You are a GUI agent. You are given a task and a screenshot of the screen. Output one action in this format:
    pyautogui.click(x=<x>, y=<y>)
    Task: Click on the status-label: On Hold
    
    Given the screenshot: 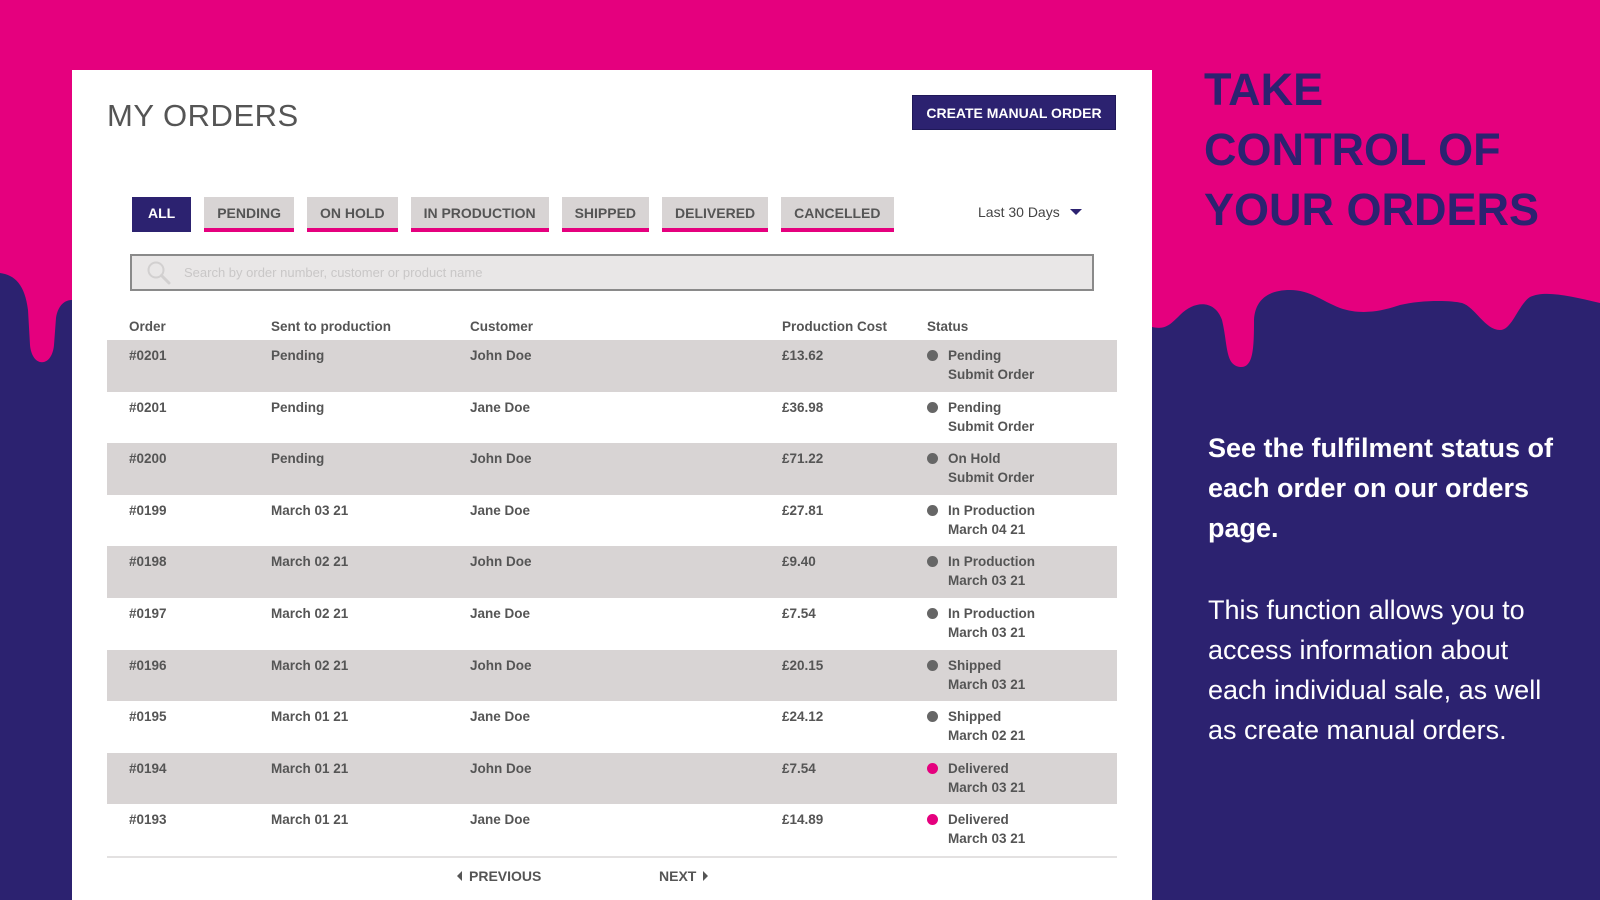 What is the action you would take?
    pyautogui.click(x=974, y=459)
    